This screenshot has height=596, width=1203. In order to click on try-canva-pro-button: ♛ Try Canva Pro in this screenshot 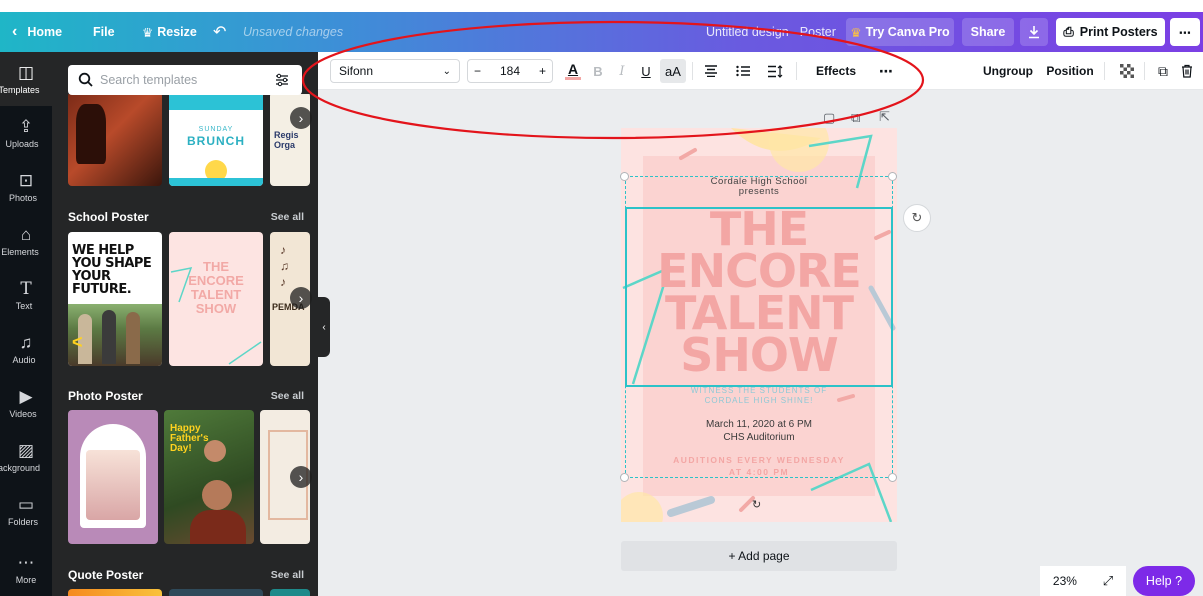, I will do `click(900, 32)`.